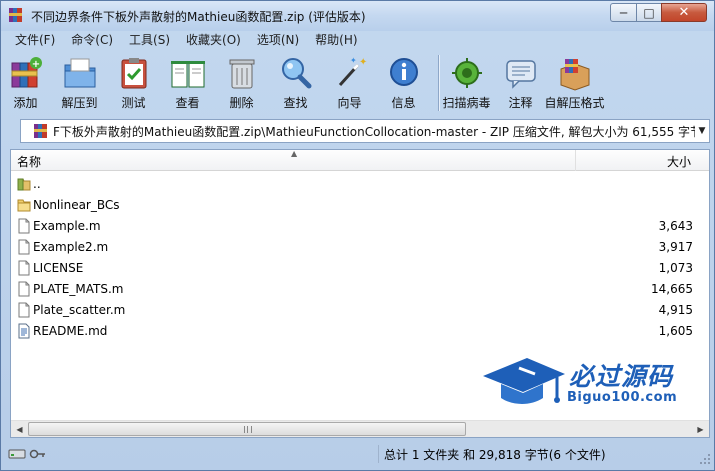  I want to click on toolbar-info-label: 信息, so click(403, 103).